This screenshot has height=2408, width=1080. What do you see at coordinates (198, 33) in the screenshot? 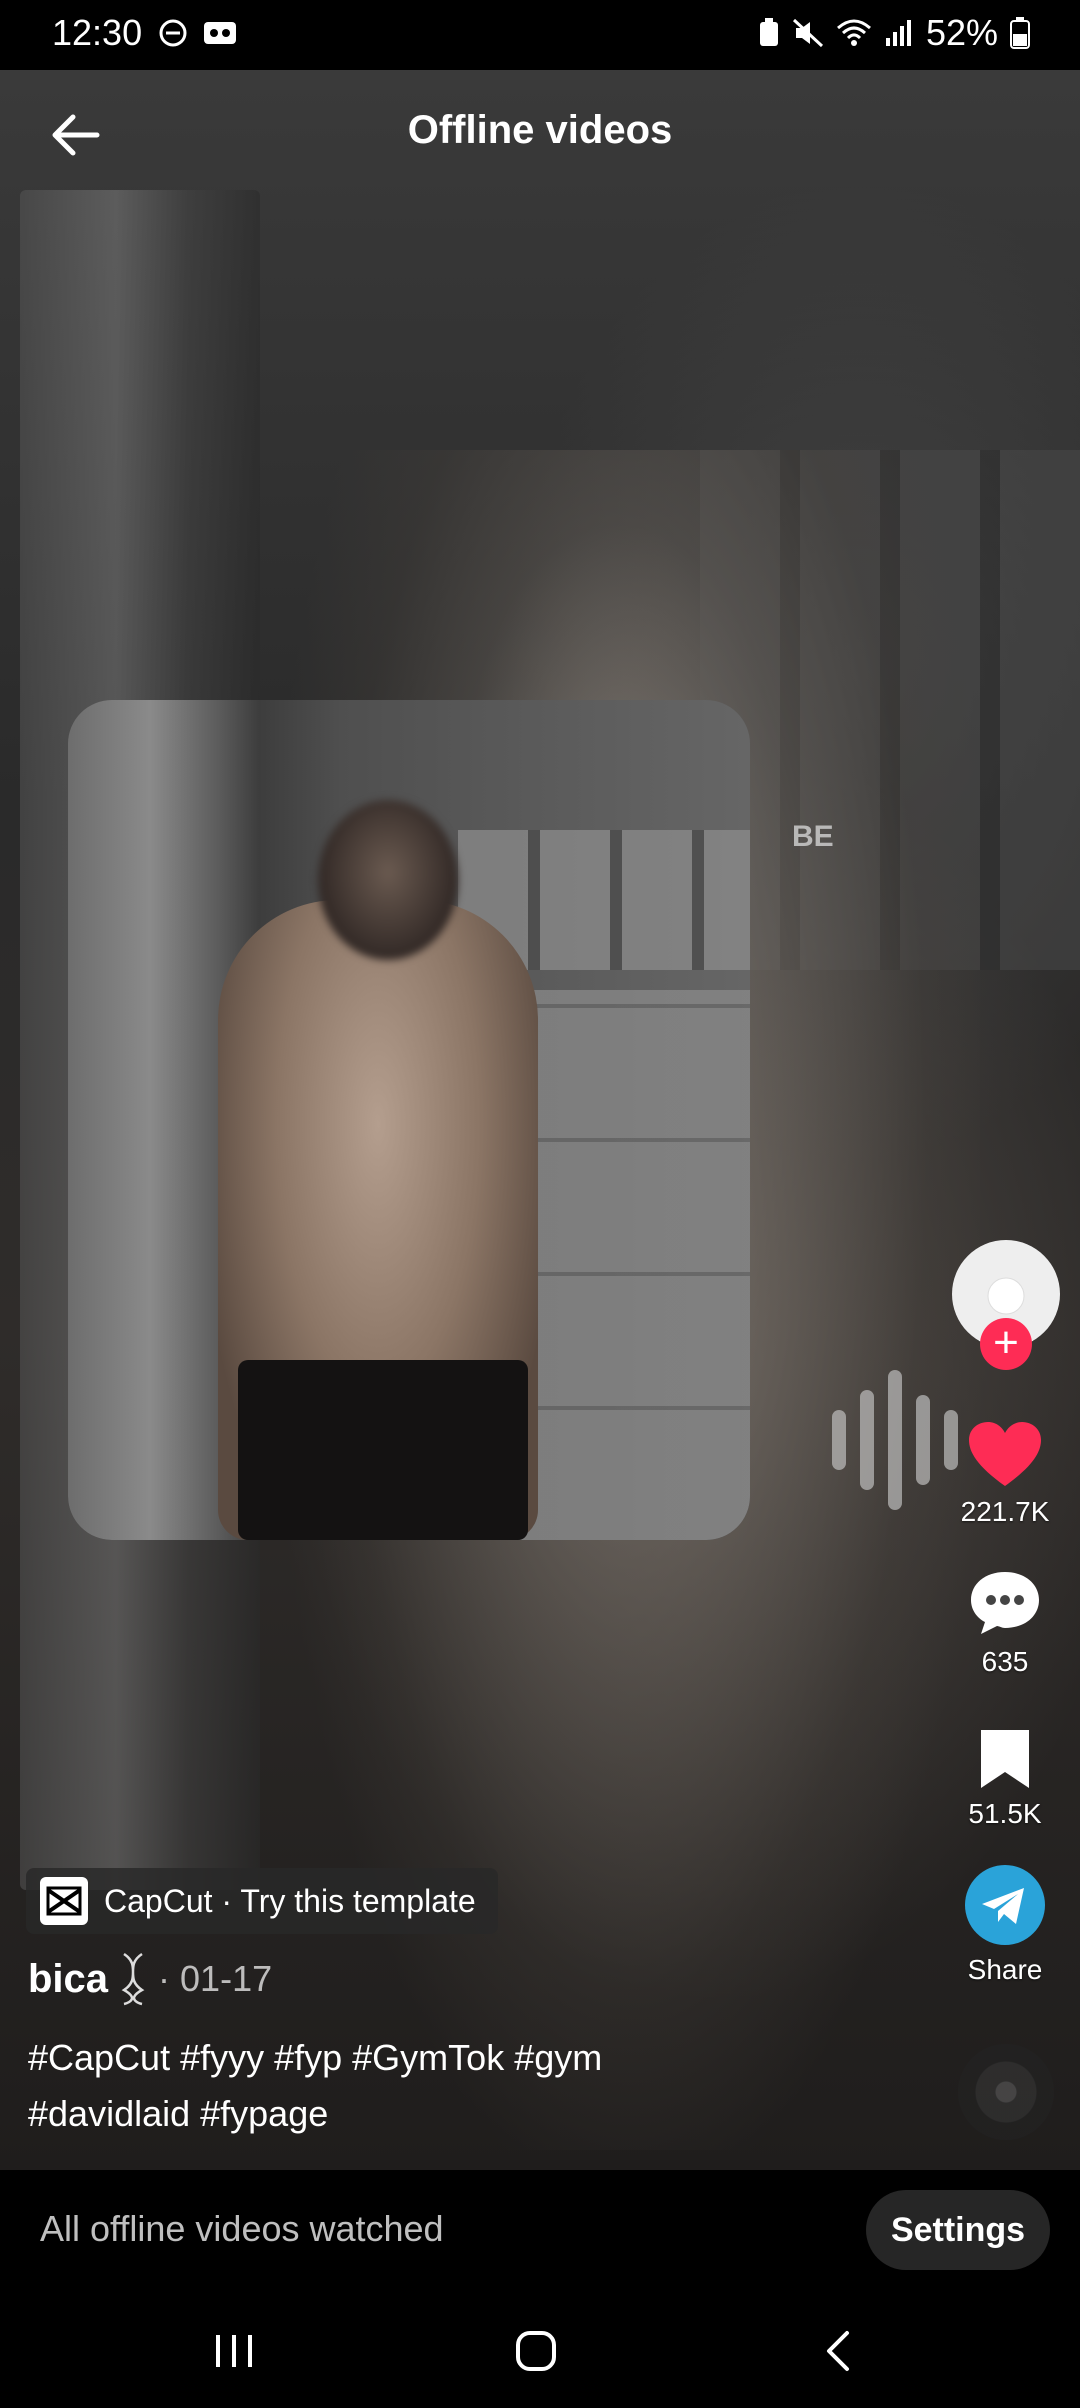
I see `status-left-icons` at bounding box center [198, 33].